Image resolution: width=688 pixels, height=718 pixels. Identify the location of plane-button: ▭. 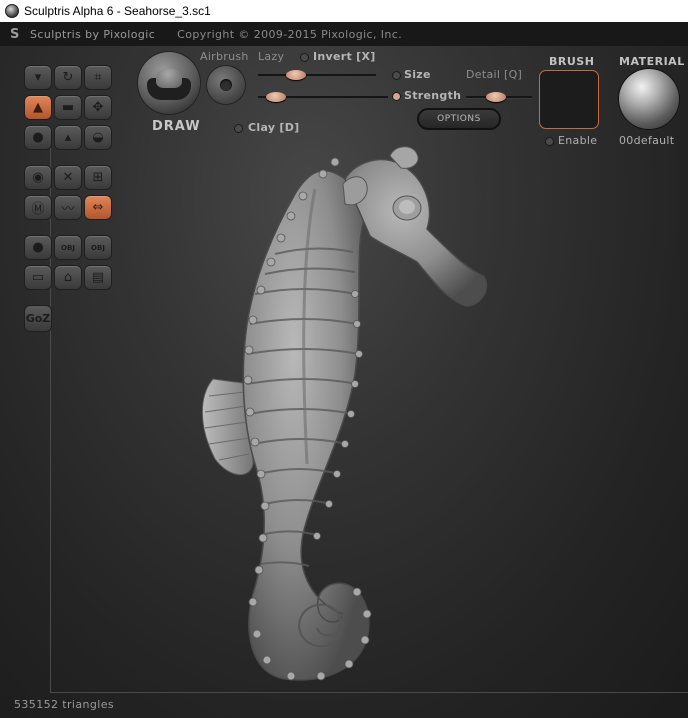
(38, 277).